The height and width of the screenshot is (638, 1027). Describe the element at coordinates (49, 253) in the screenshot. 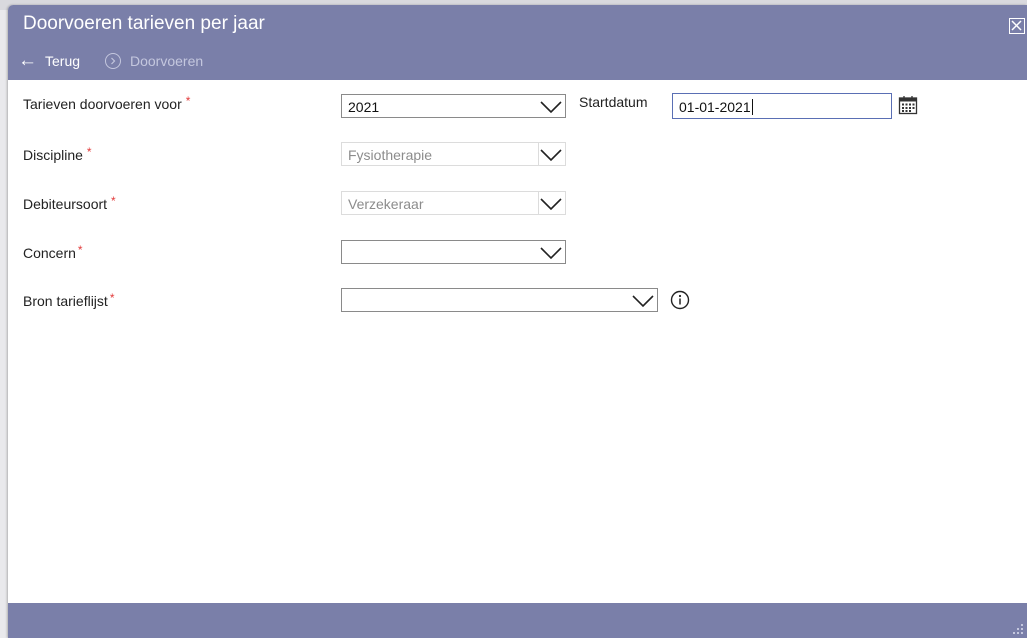

I see `label-text: Concern` at that location.